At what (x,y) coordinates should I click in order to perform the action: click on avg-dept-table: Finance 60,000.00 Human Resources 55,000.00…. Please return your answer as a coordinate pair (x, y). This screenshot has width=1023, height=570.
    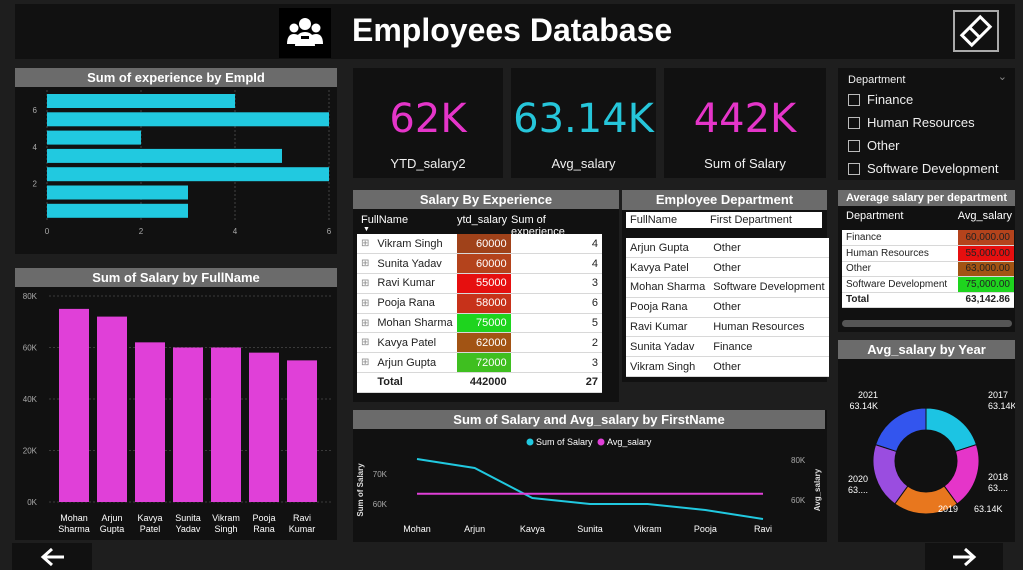
    Looking at the image, I should click on (928, 269).